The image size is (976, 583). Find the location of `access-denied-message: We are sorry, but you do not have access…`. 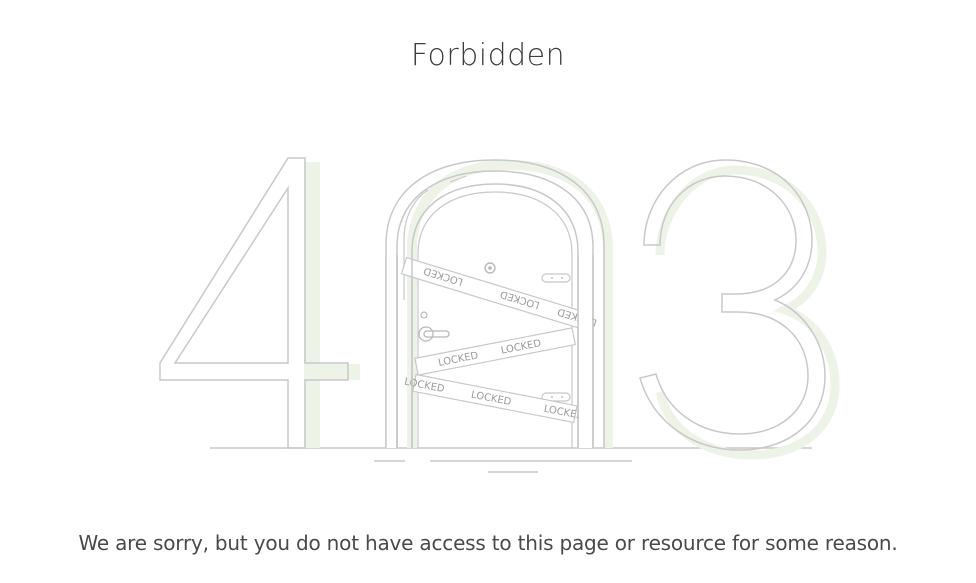

access-denied-message: We are sorry, but you do not have access… is located at coordinates (488, 543).